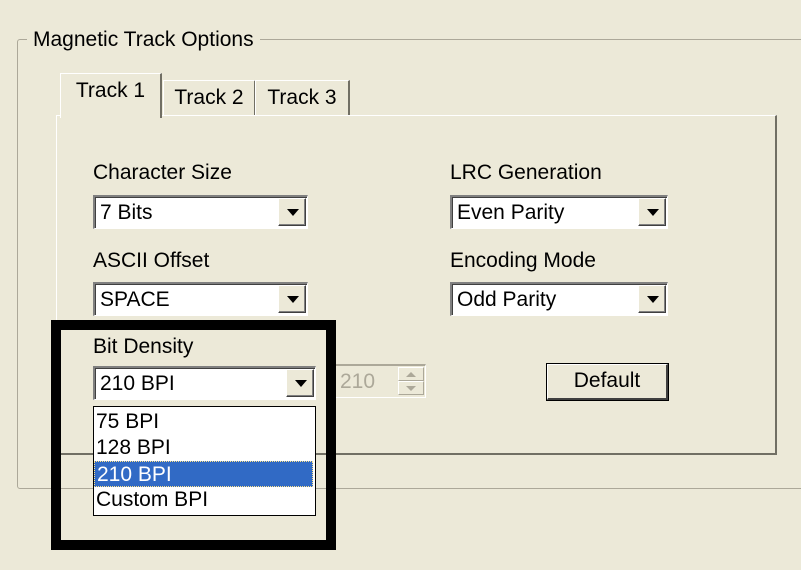 The image size is (801, 570). Describe the element at coordinates (200, 299) in the screenshot. I see `ascii-offset-combo: SPACE` at that location.